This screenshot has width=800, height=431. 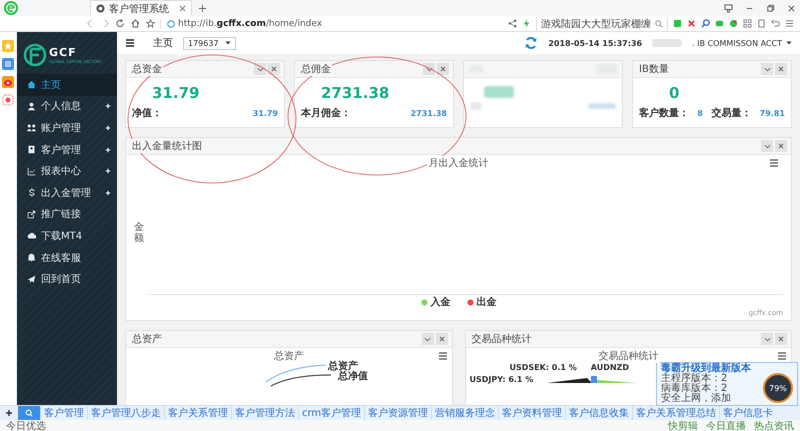 I want to click on phone-icon, so click(x=761, y=23).